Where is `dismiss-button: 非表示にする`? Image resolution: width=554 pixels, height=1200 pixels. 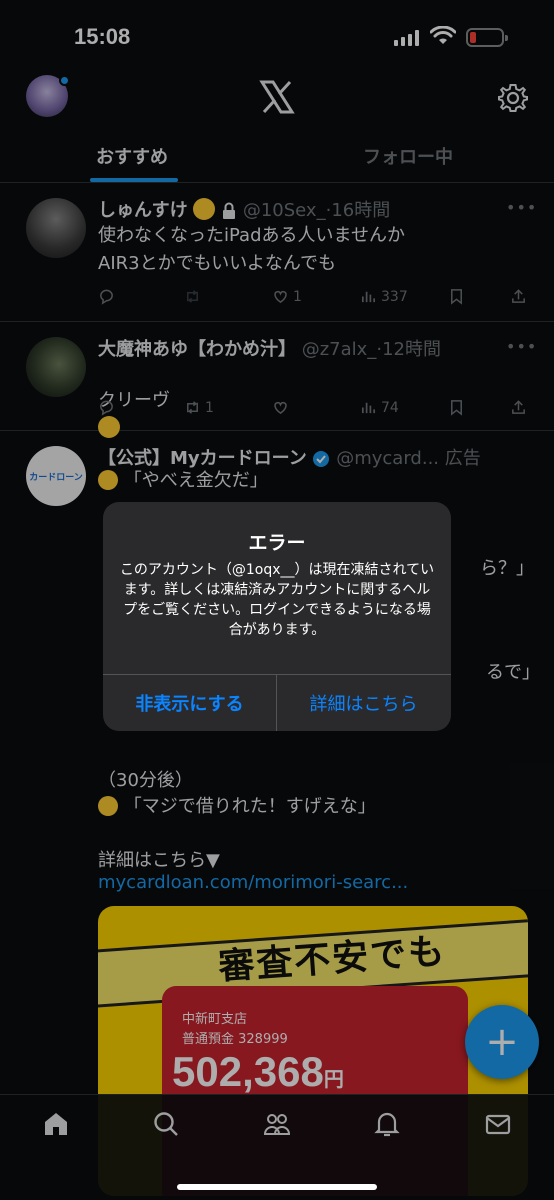 dismiss-button: 非表示にする is located at coordinates (189, 702).